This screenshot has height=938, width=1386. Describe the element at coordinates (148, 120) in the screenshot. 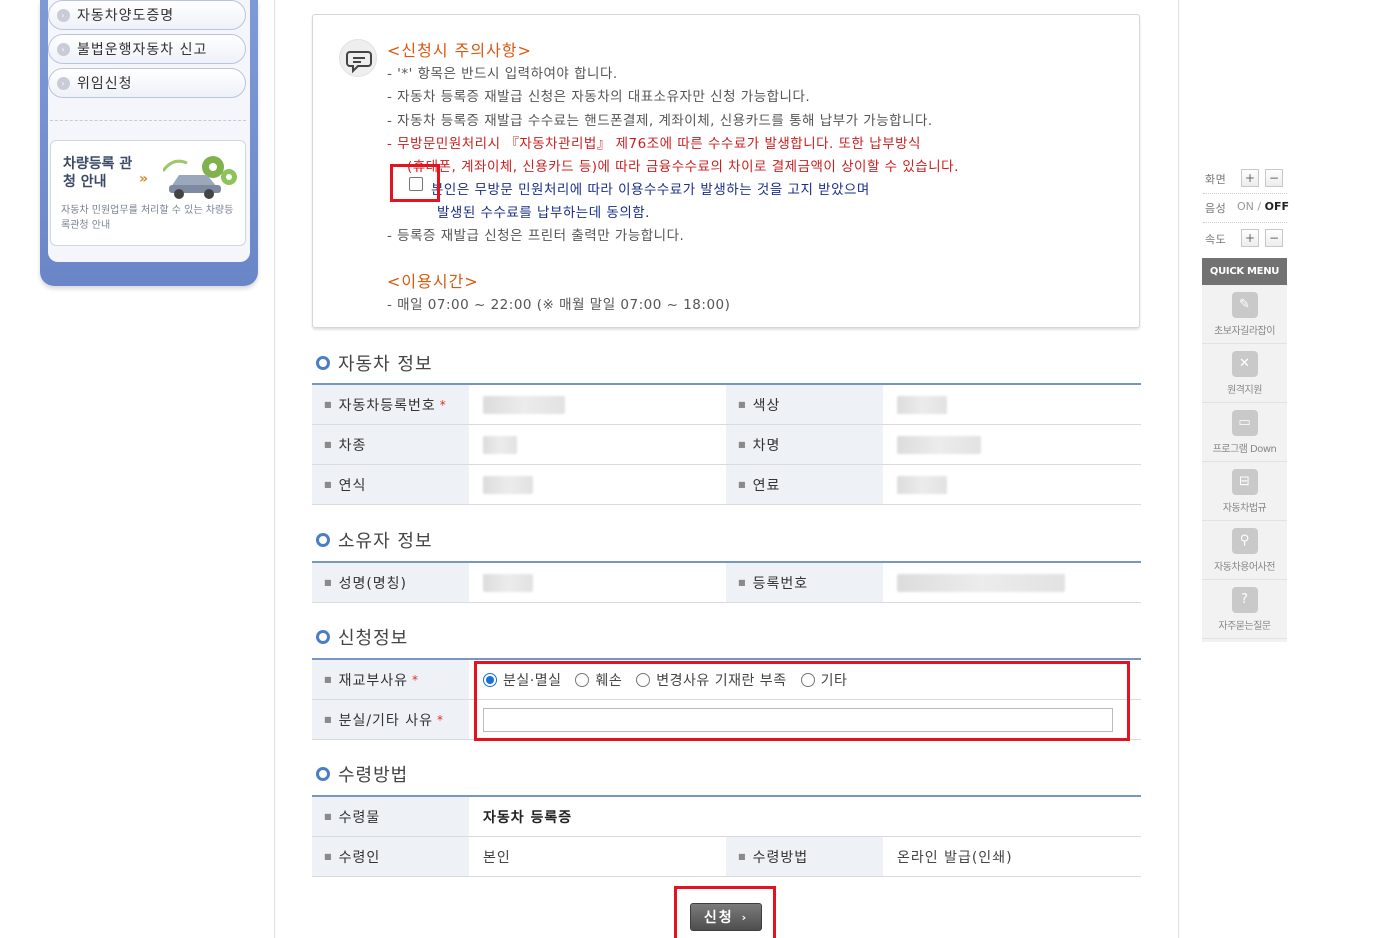

I see `sidebar-divider` at that location.